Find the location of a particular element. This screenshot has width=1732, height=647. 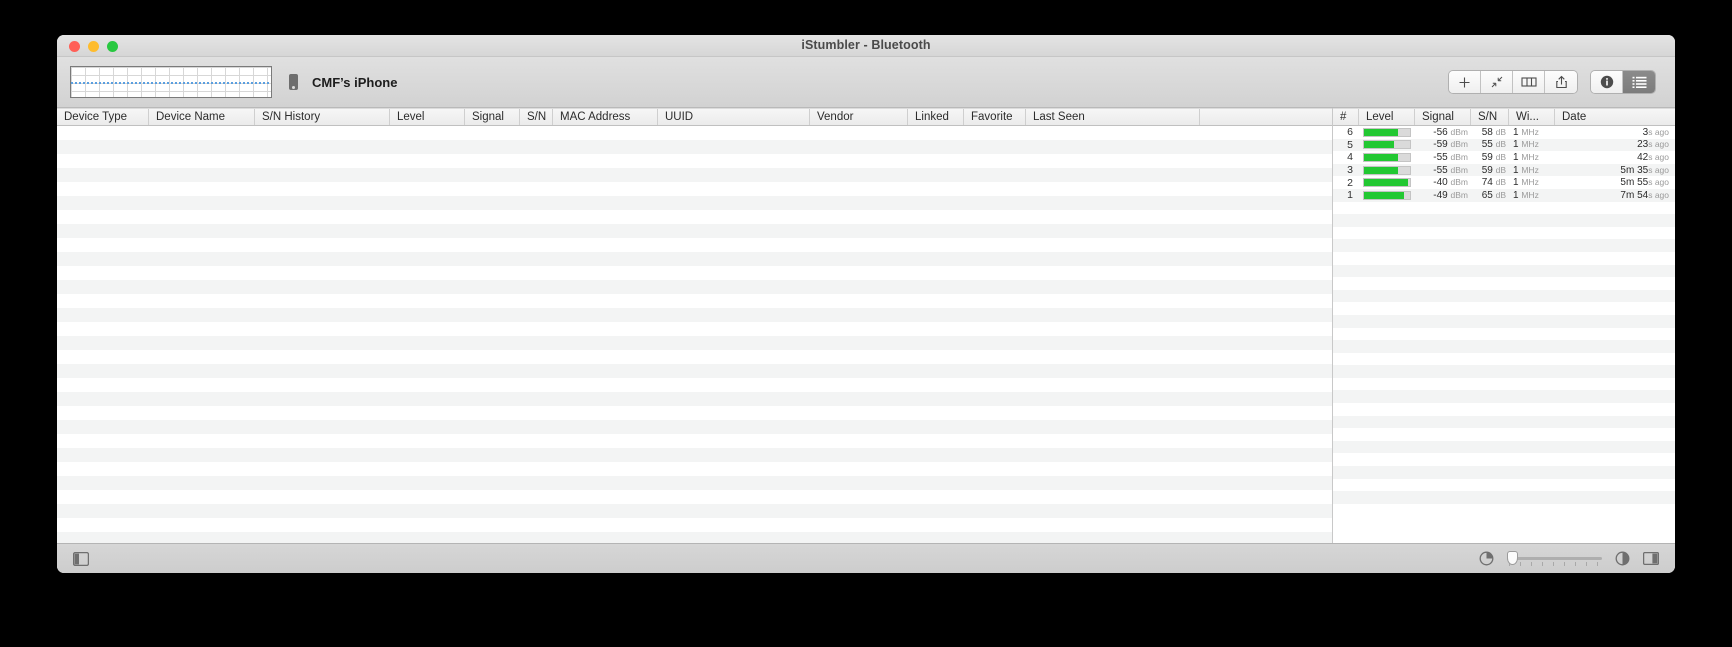

history-row: 4 -55 dBm 59 dB 1 MHz 42s ago is located at coordinates (1504, 157).